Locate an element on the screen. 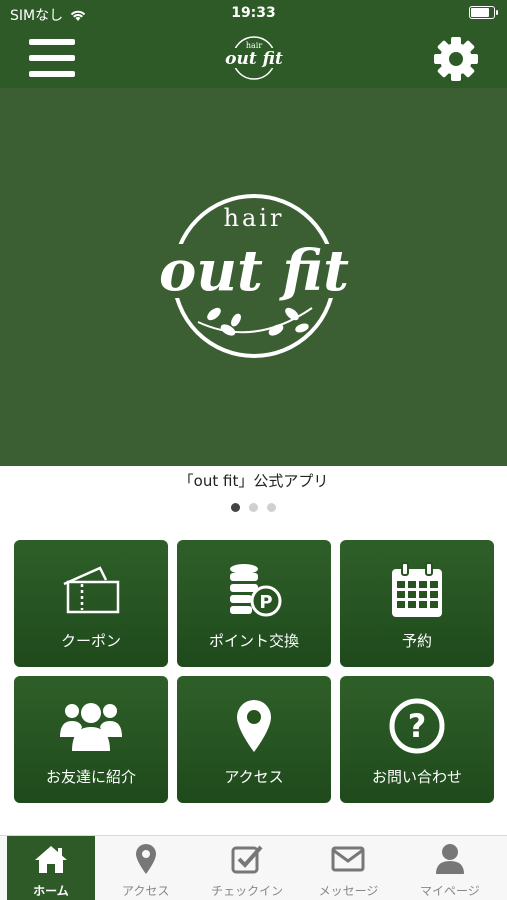 The height and width of the screenshot is (900, 507). people-icon is located at coordinates (91, 727).